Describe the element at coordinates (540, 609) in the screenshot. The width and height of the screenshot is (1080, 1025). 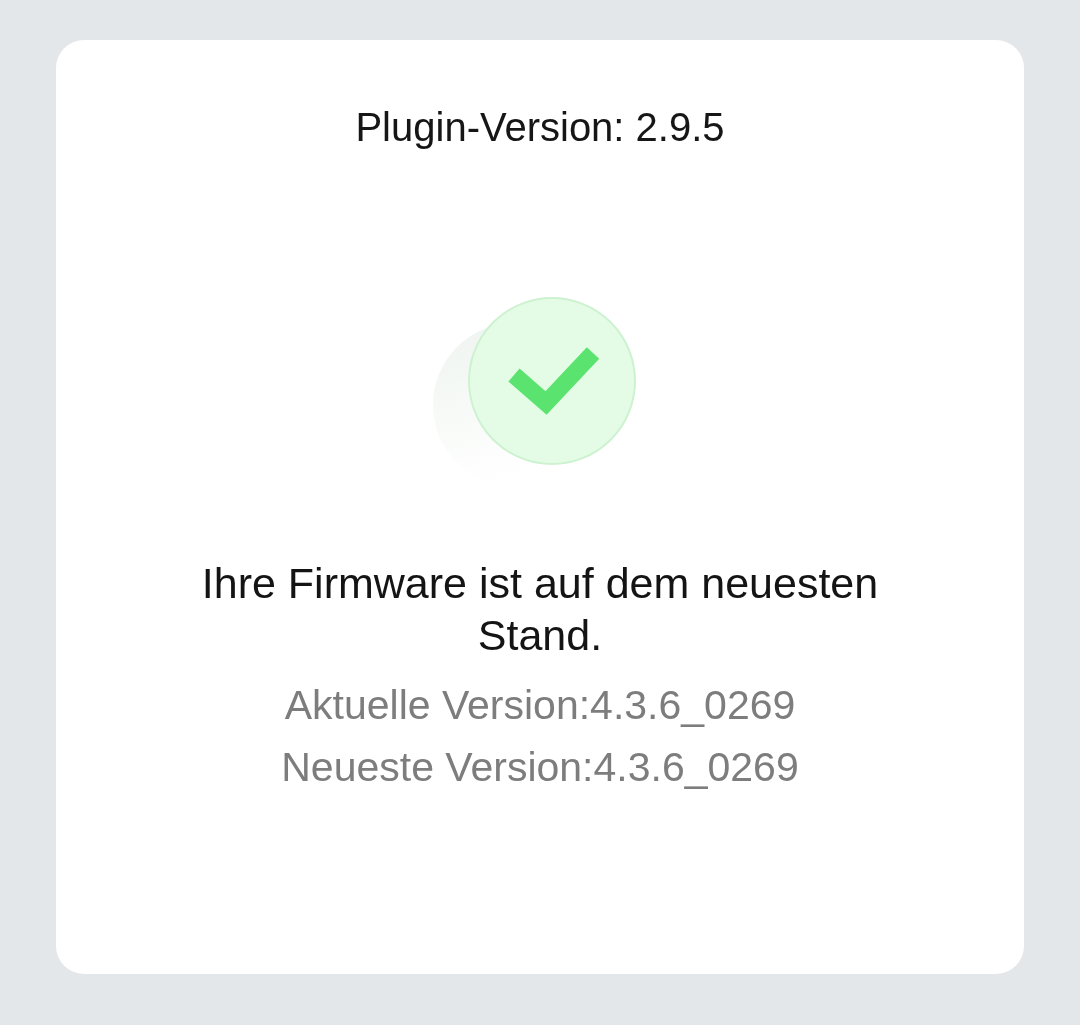
I see `status-message: Ihre Firmware ist auf dem neuesten Stand.` at that location.